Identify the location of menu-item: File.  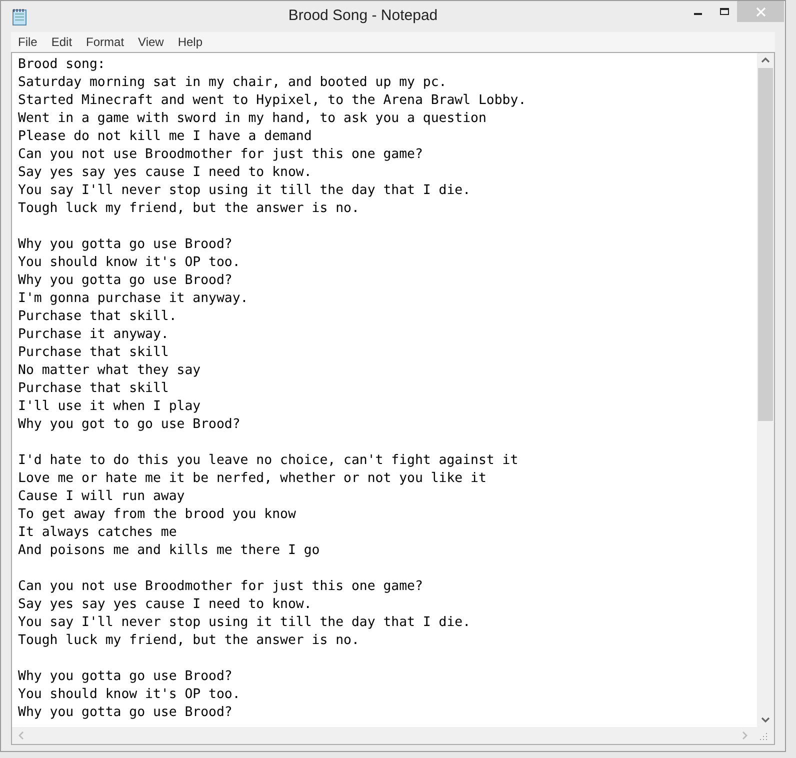
(27, 42).